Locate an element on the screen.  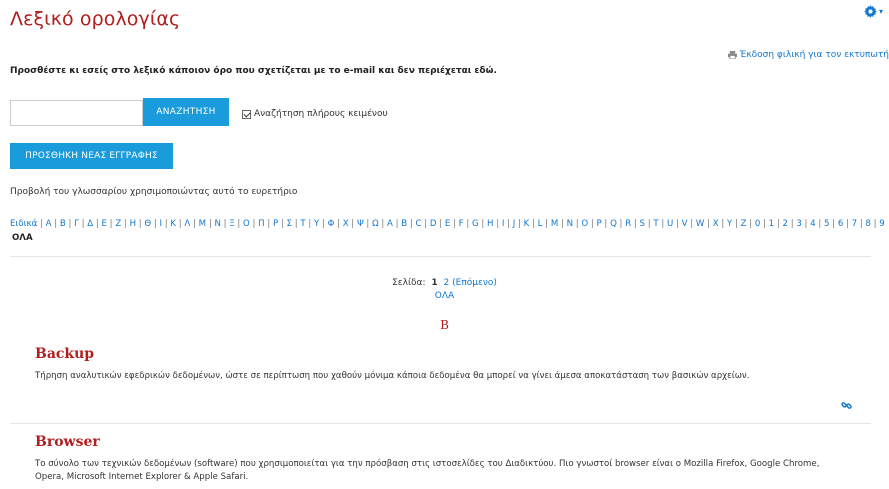
gear-icon is located at coordinates (870, 11).